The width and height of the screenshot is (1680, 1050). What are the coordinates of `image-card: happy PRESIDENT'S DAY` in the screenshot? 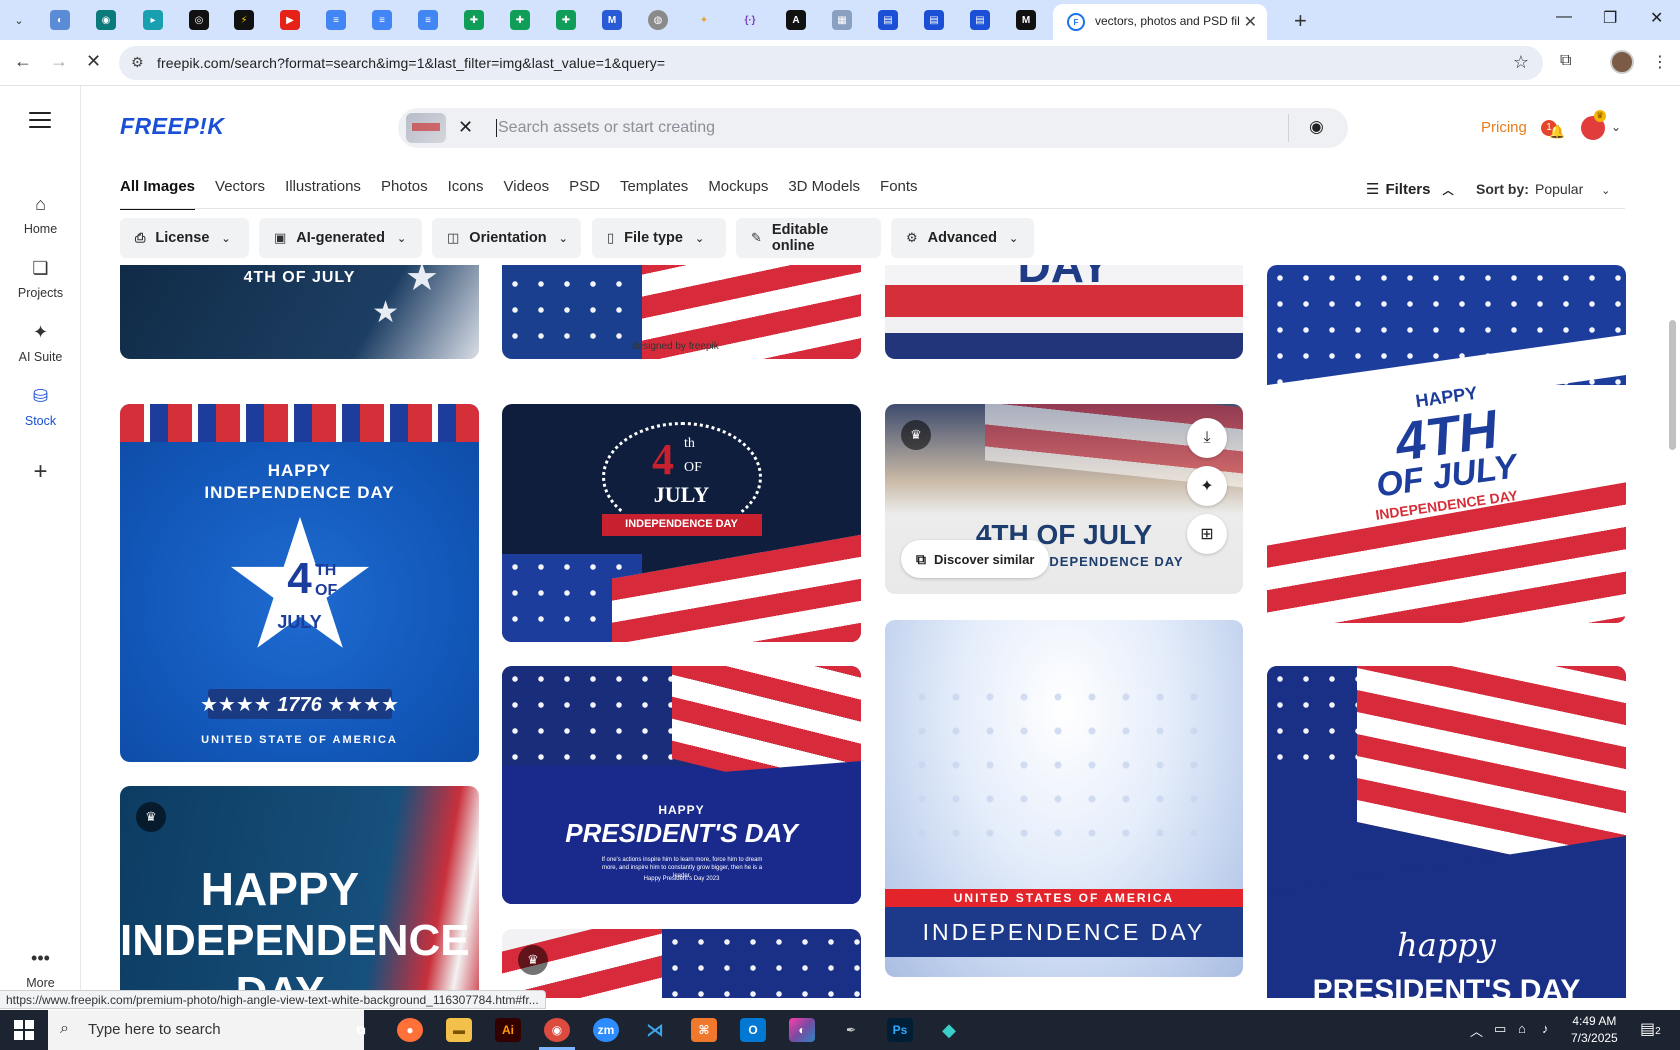 It's located at (1446, 832).